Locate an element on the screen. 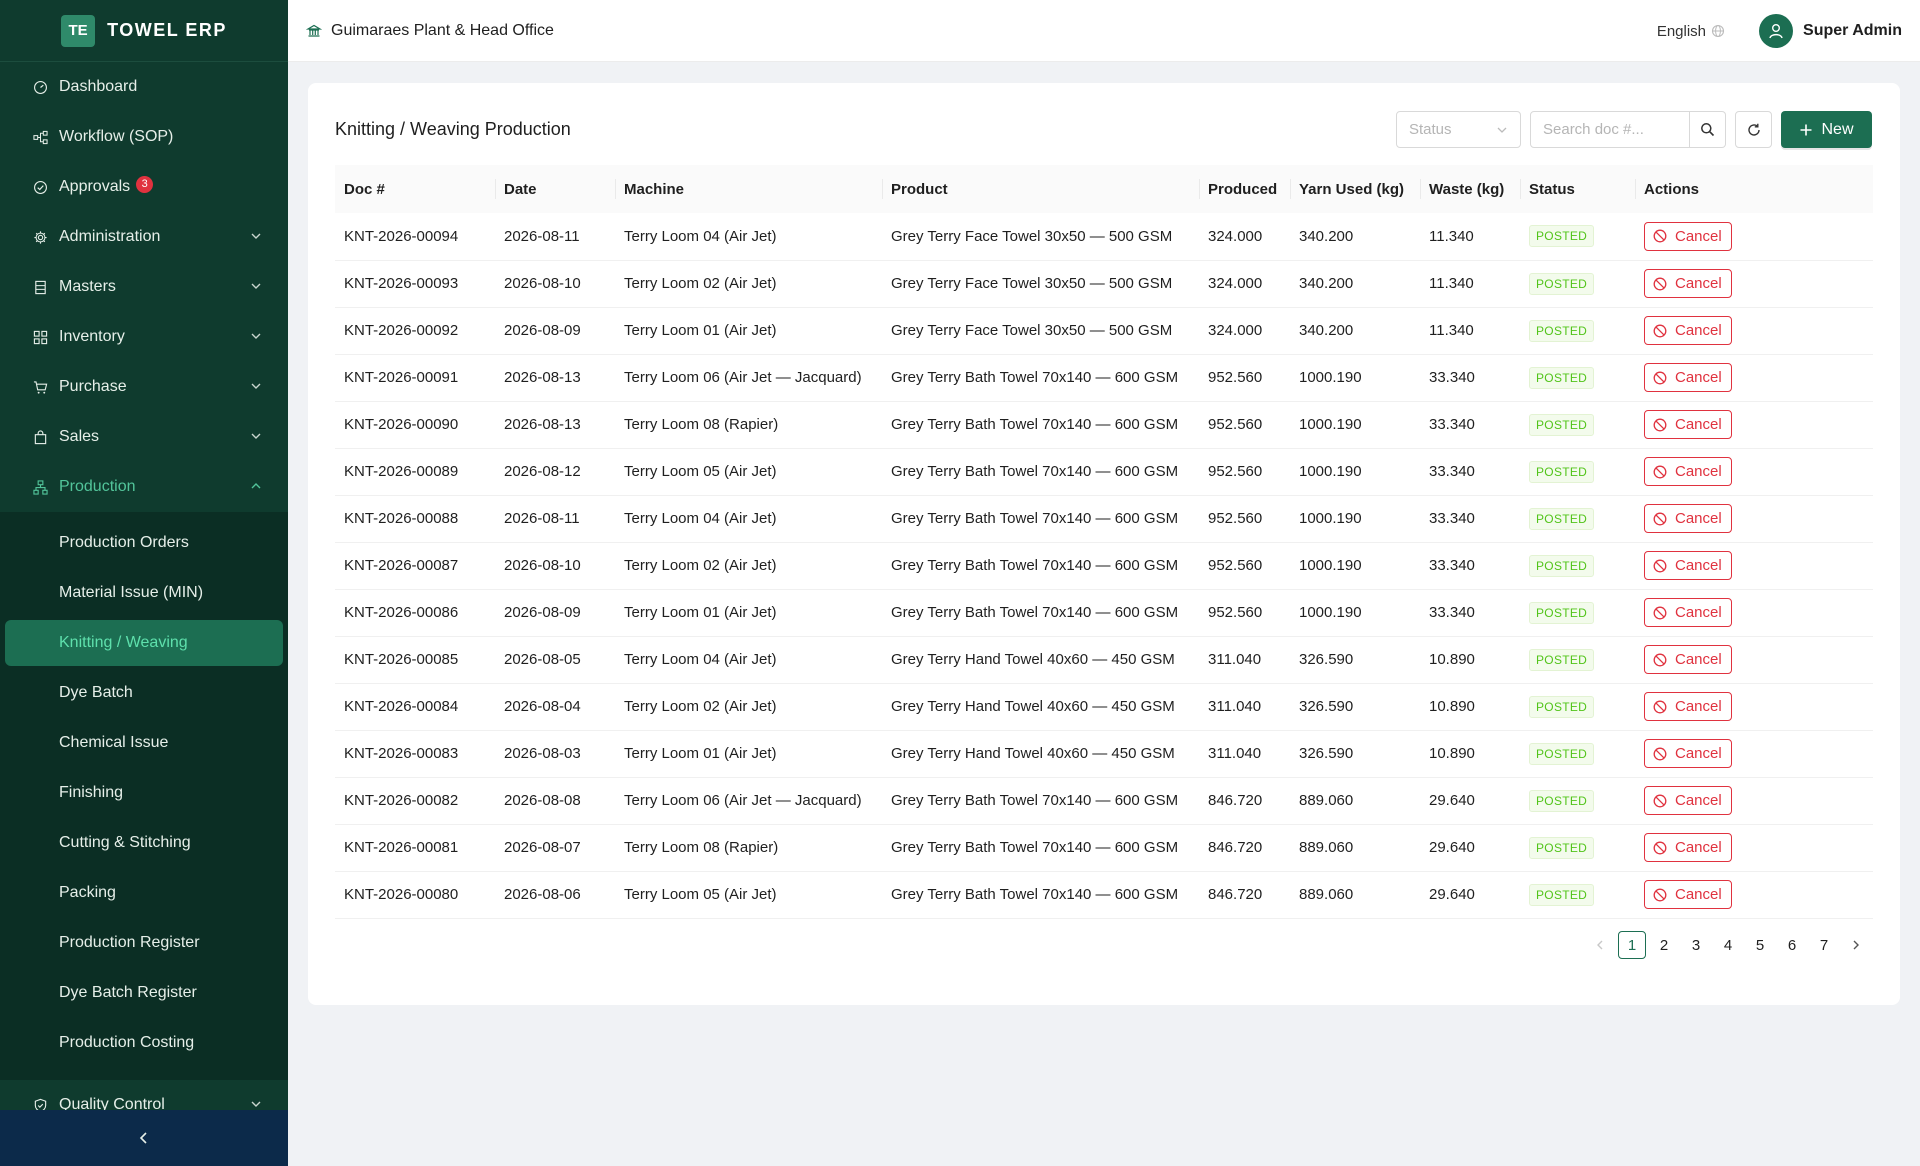  pagination-page: 6 is located at coordinates (1792, 945).